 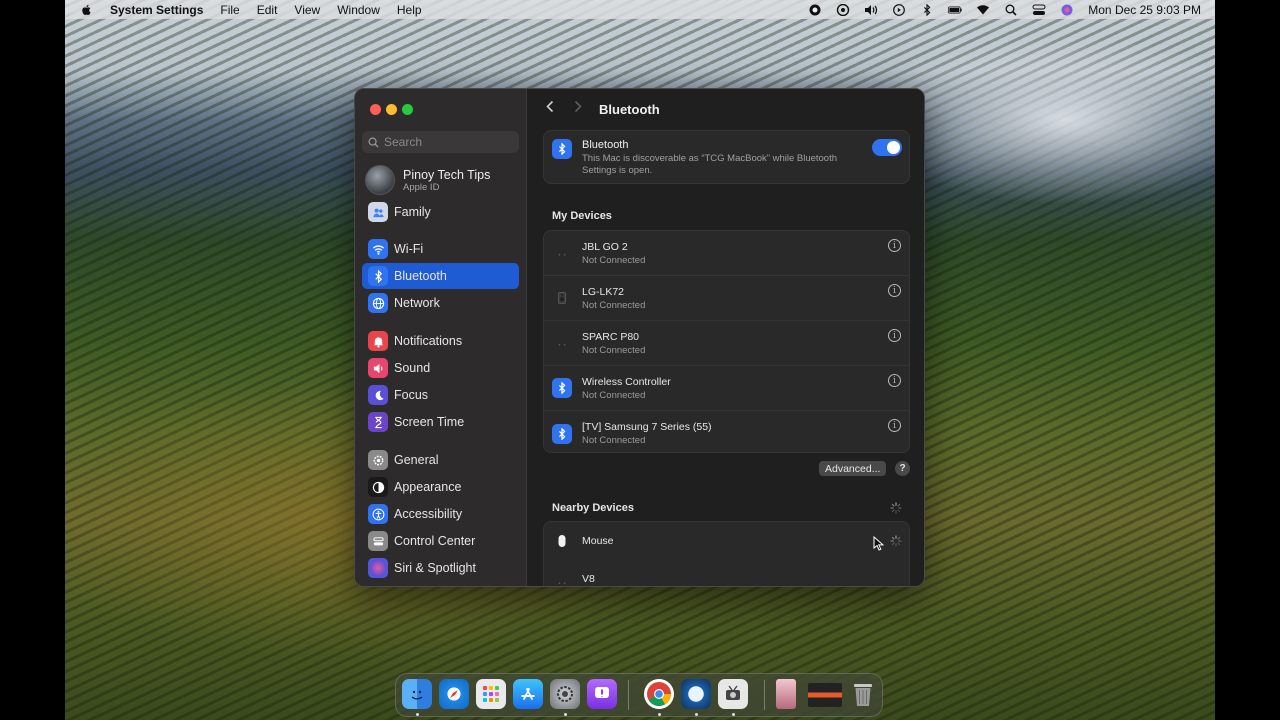 I want to click on quicktime-icon, so click(x=696, y=694).